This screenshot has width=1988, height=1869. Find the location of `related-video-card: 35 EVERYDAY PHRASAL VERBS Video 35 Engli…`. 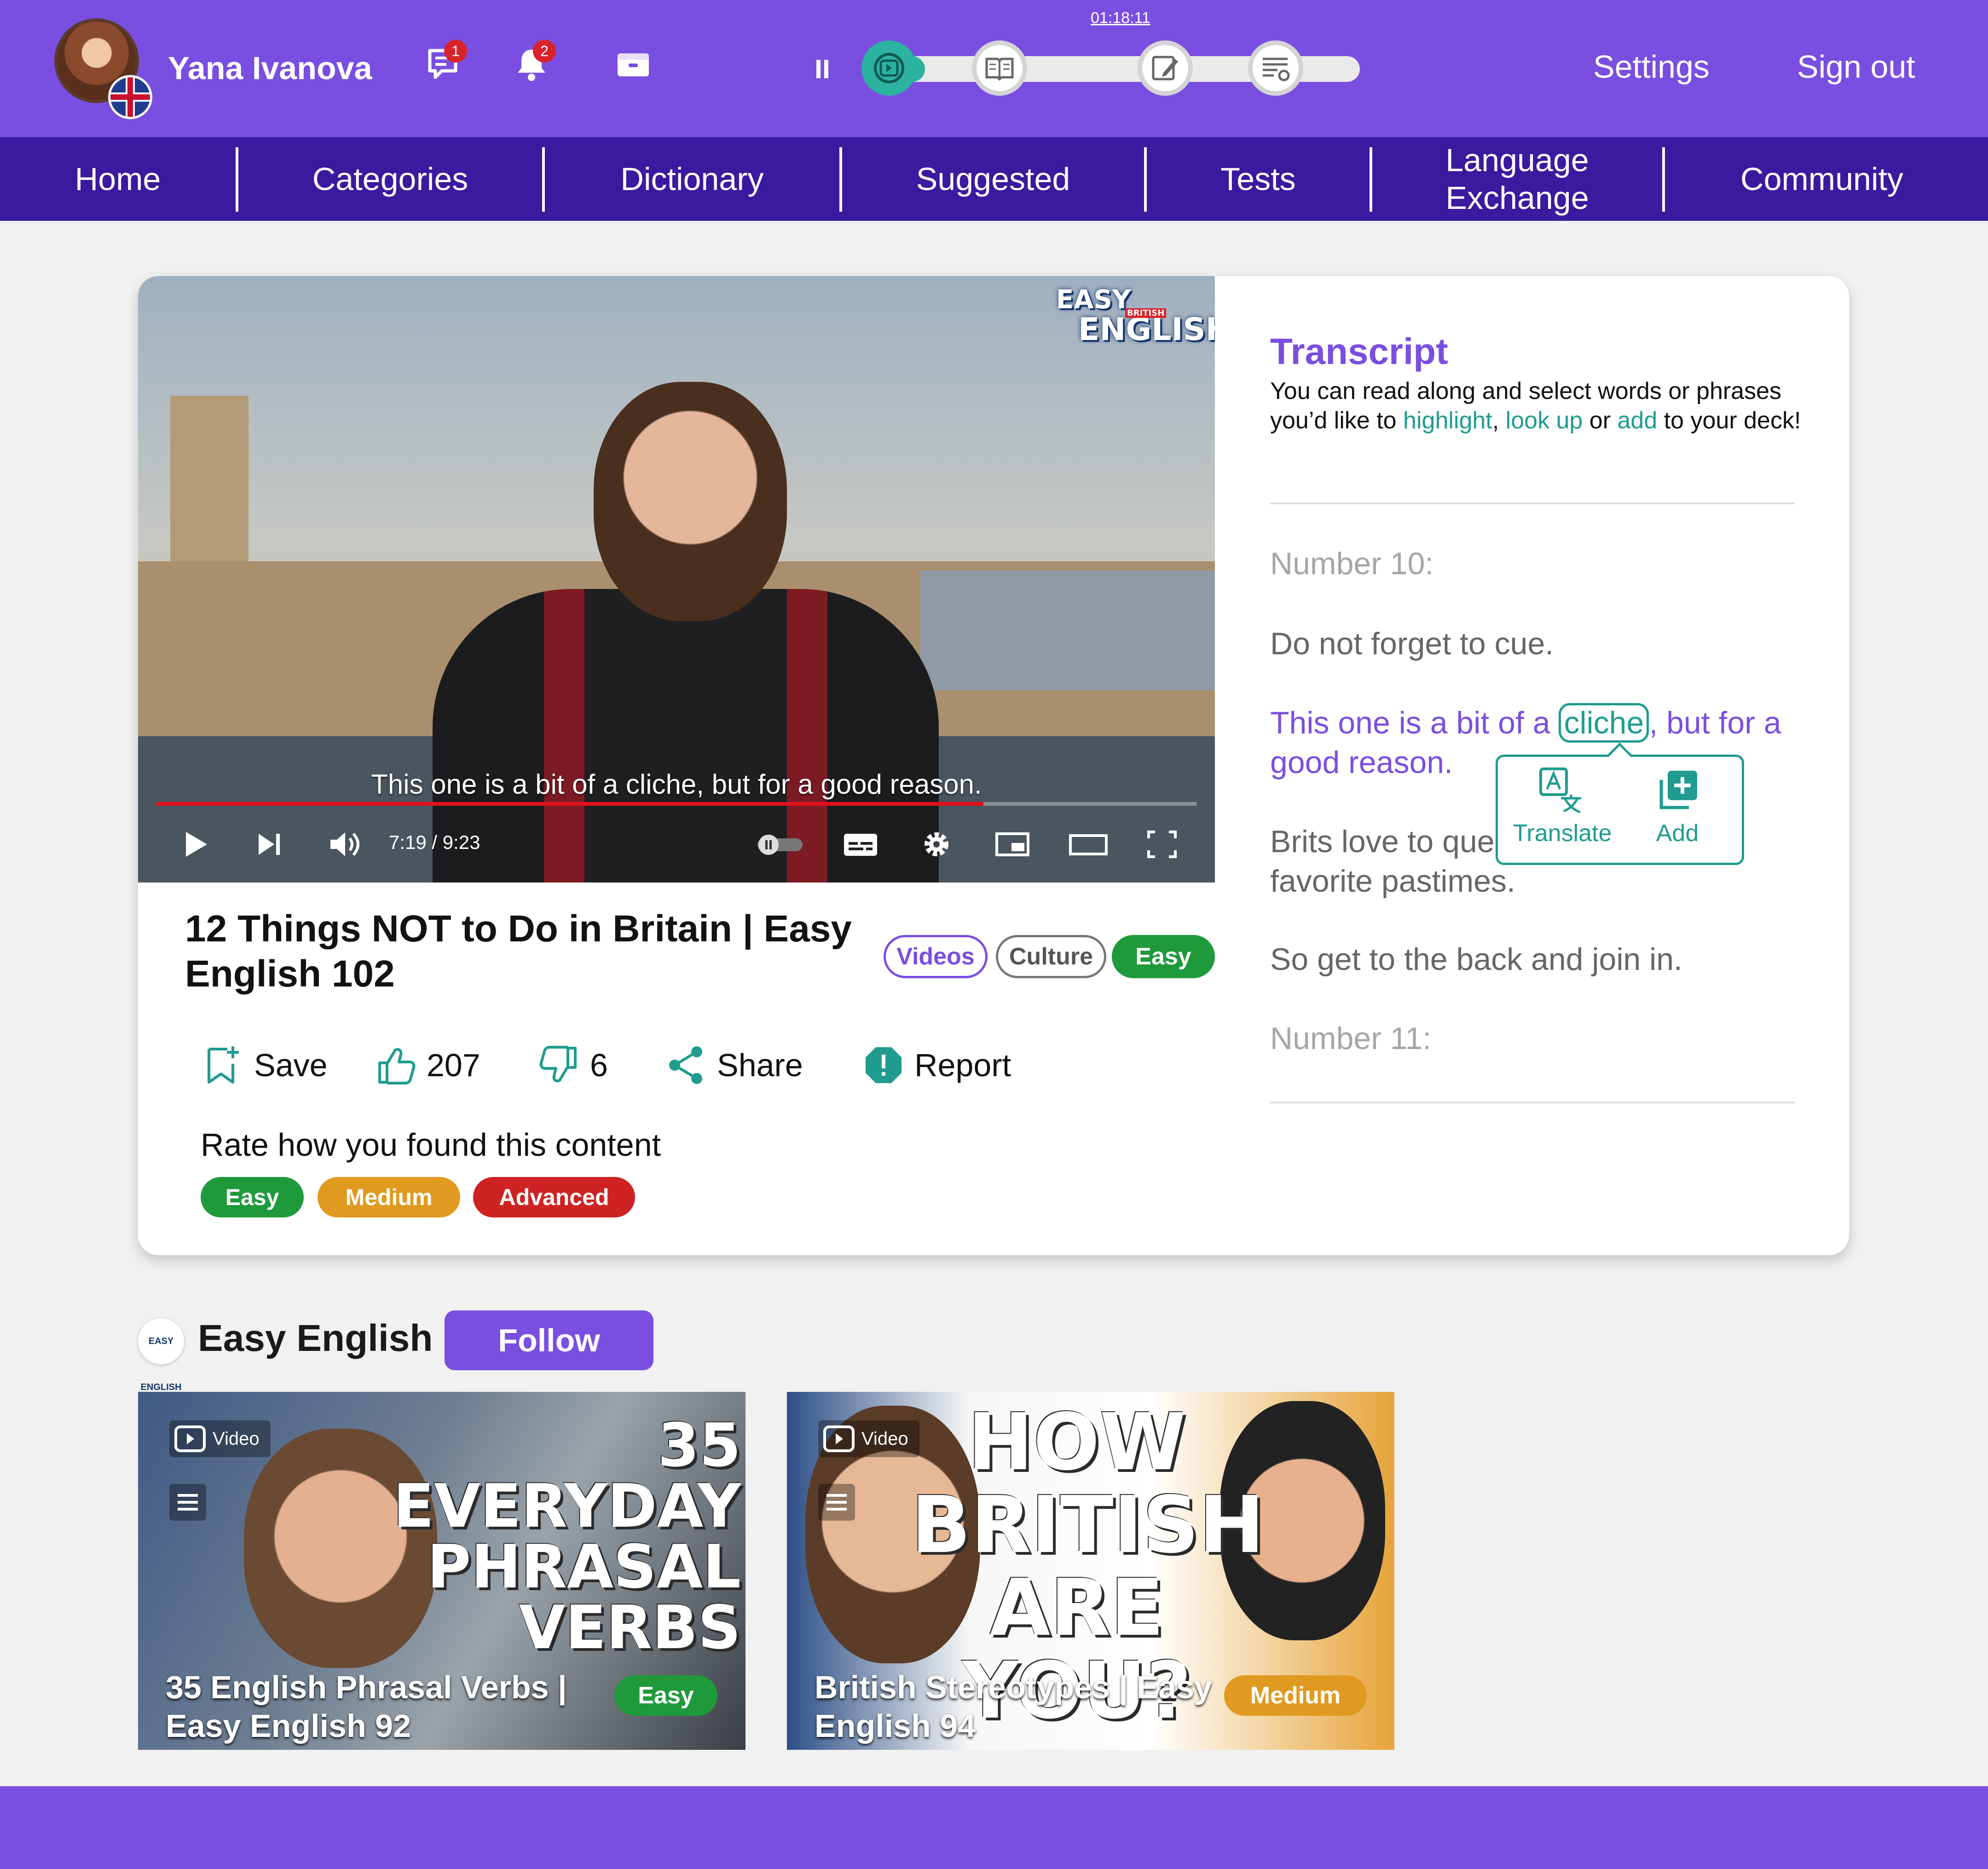

related-video-card: 35 EVERYDAY PHRASAL VERBS Video 35 Engli… is located at coordinates (442, 1571).